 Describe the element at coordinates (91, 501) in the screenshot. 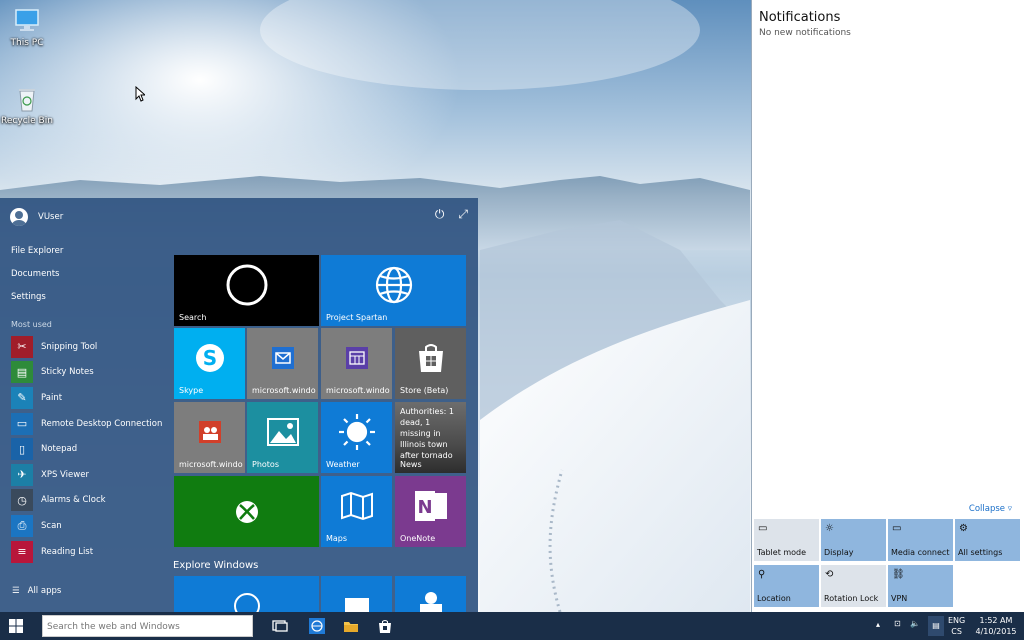

I see `app-alarms-clock: ◷ Alarms & Clock` at that location.